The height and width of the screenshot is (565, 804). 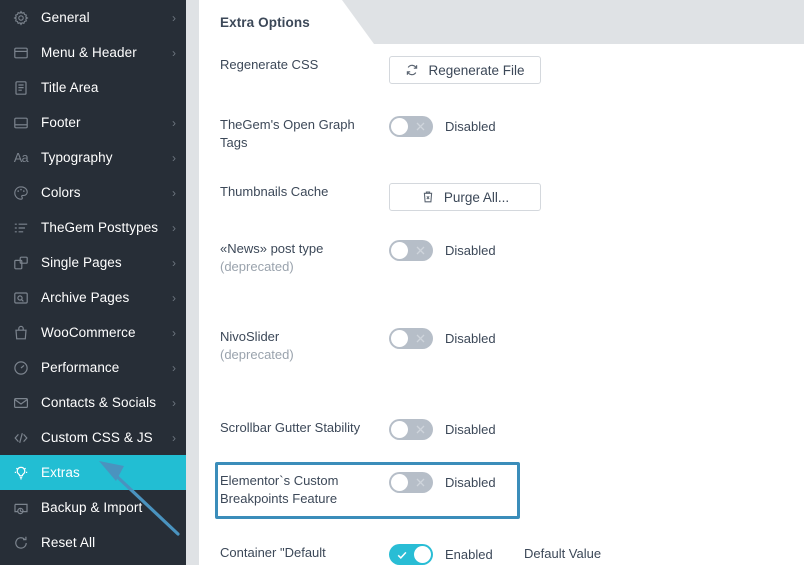 What do you see at coordinates (21, 543) in the screenshot?
I see `reset-icon` at bounding box center [21, 543].